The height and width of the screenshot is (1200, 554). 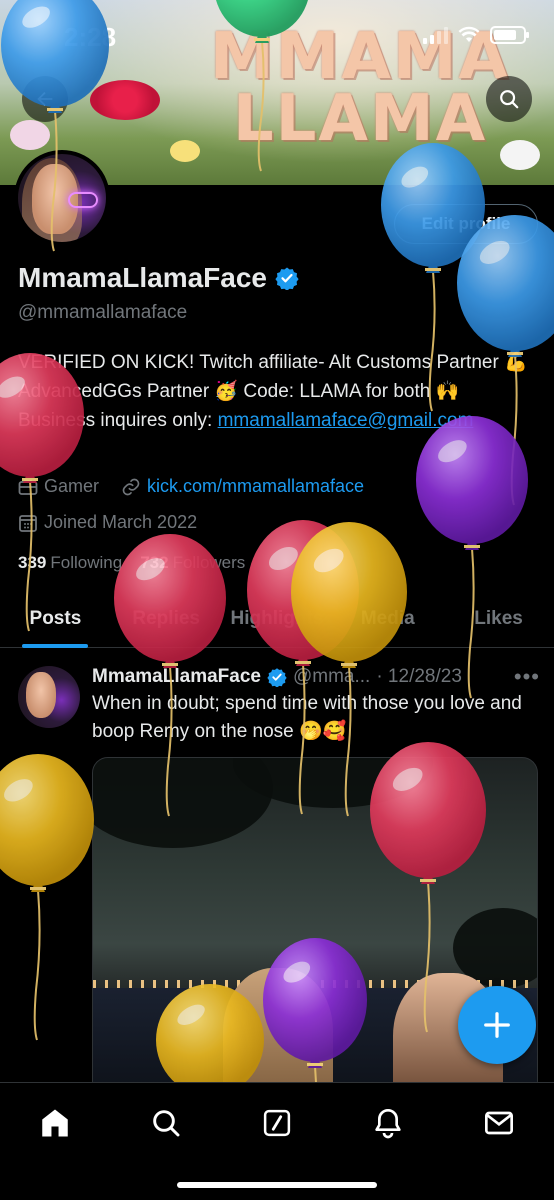 I want to click on post-more-button: •••, so click(x=527, y=677).